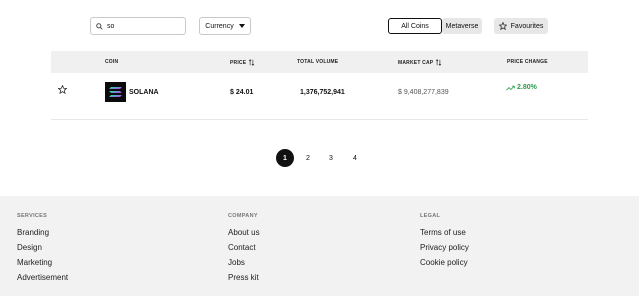 The height and width of the screenshot is (296, 639). What do you see at coordinates (444, 235) in the screenshot?
I see `footer-link-terms: Terms of use` at bounding box center [444, 235].